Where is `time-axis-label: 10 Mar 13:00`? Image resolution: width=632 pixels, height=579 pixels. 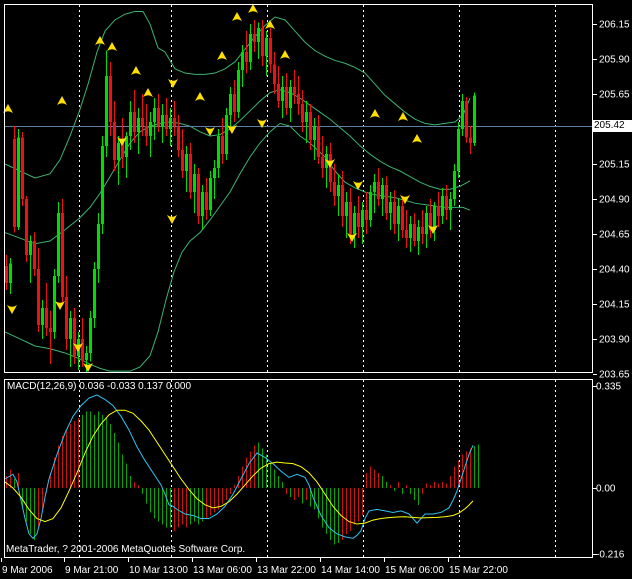
time-axis-label: 10 Mar 13:00 is located at coordinates (158, 570).